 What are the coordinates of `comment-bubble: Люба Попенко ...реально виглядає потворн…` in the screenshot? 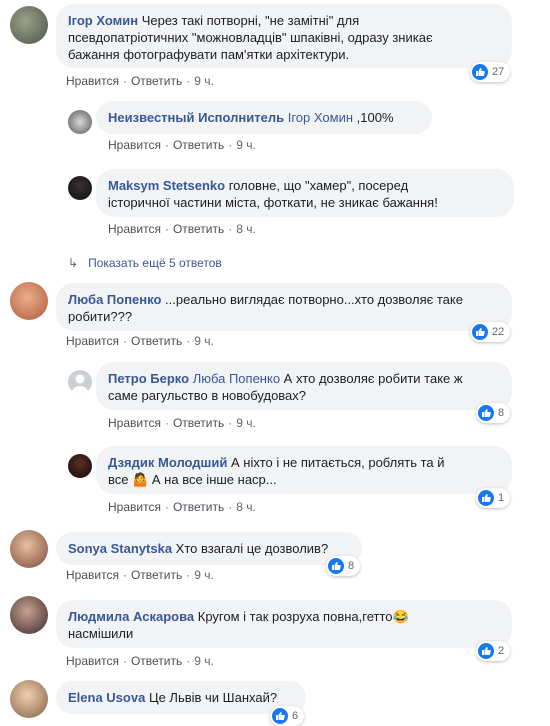 It's located at (284, 307).